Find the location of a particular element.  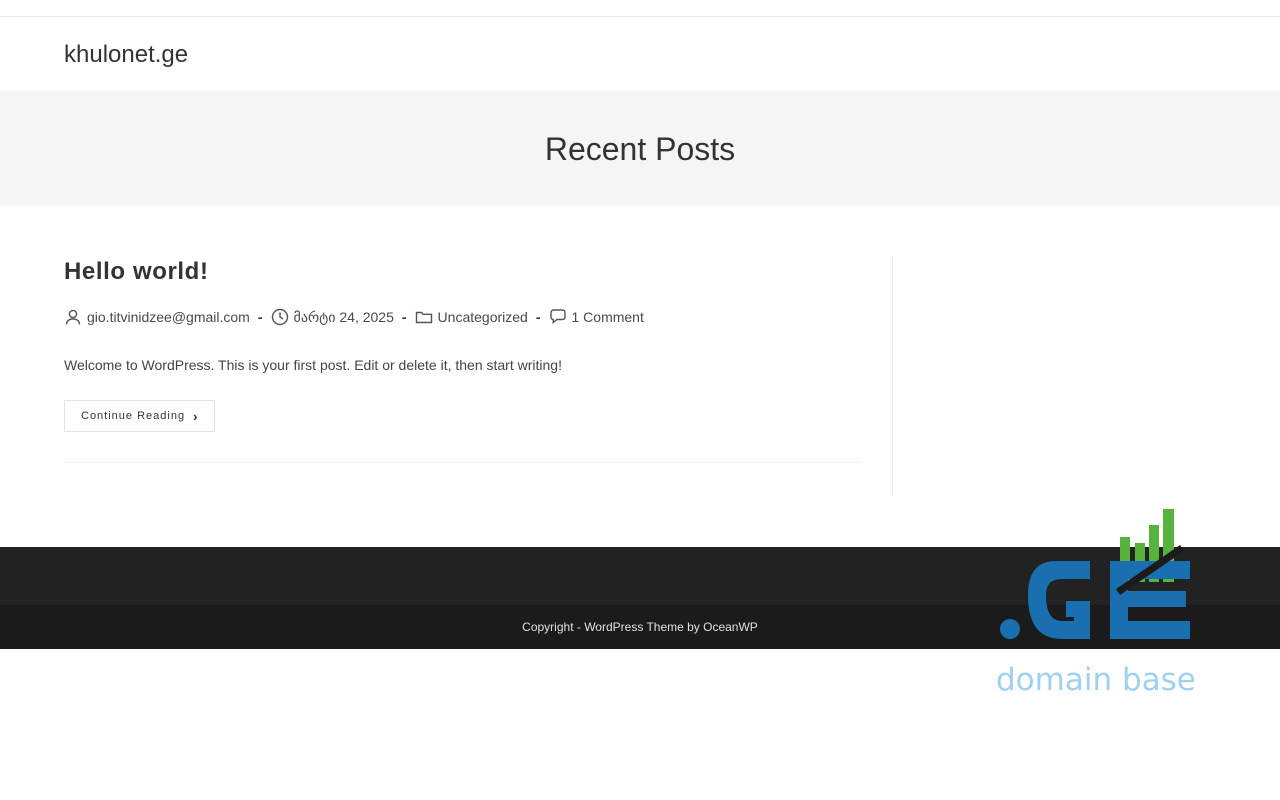

meta-category: Uncategorized is located at coordinates (471, 317).